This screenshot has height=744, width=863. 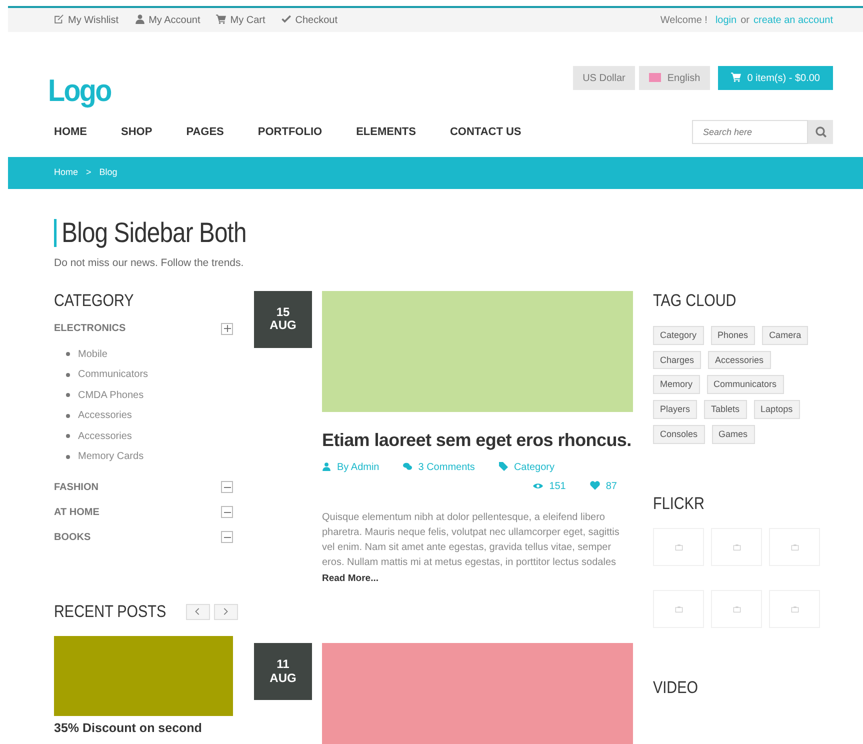 What do you see at coordinates (110, 612) in the screenshot?
I see `recent-posts-title: RECENT POSTS` at bounding box center [110, 612].